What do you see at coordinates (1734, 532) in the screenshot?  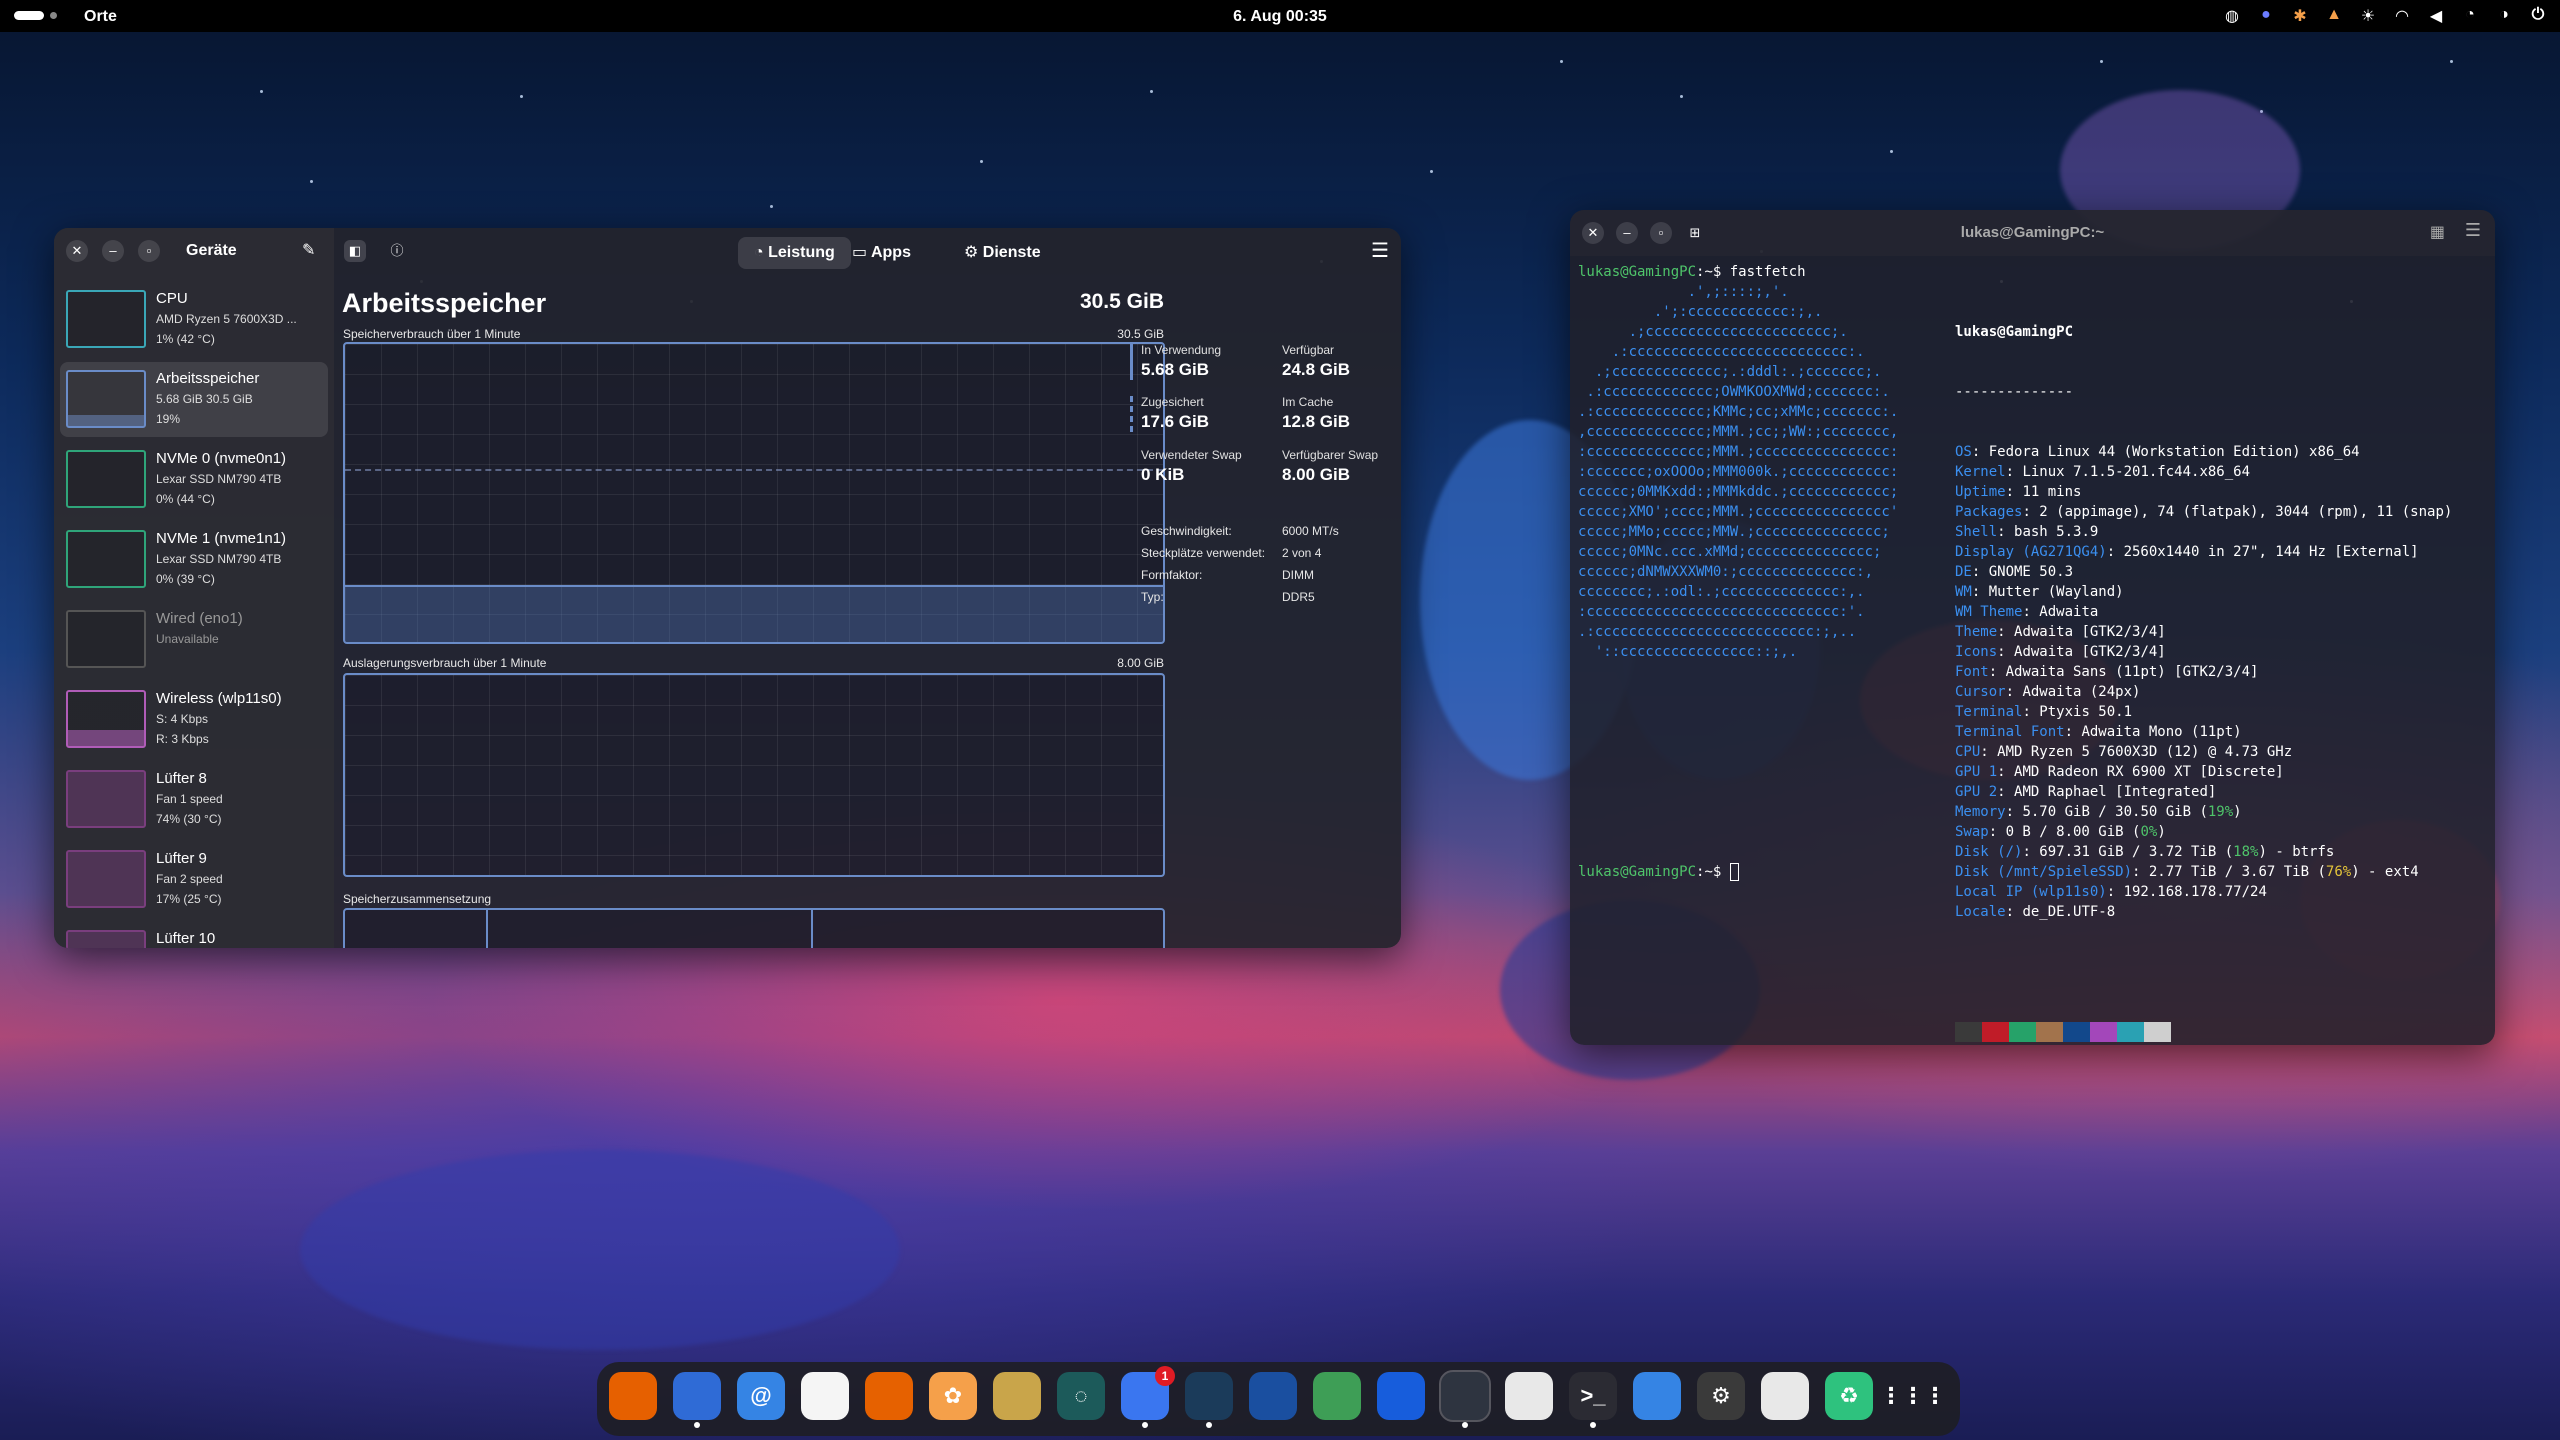 I see `ascii-line: ccccc;MMo;ccccc;MMW.;ccccccccccccccc;` at bounding box center [1734, 532].